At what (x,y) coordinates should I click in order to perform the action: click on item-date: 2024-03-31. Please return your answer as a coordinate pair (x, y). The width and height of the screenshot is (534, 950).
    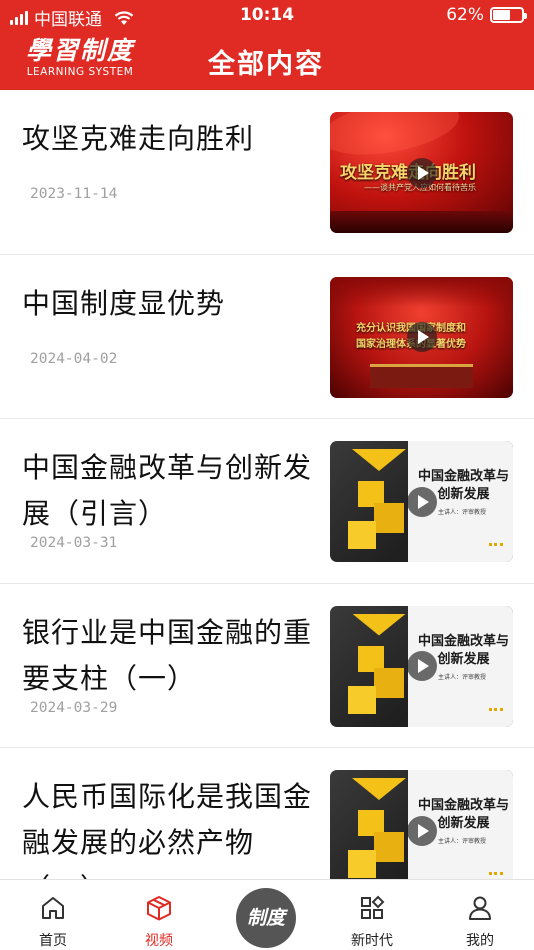
    Looking at the image, I should click on (74, 543).